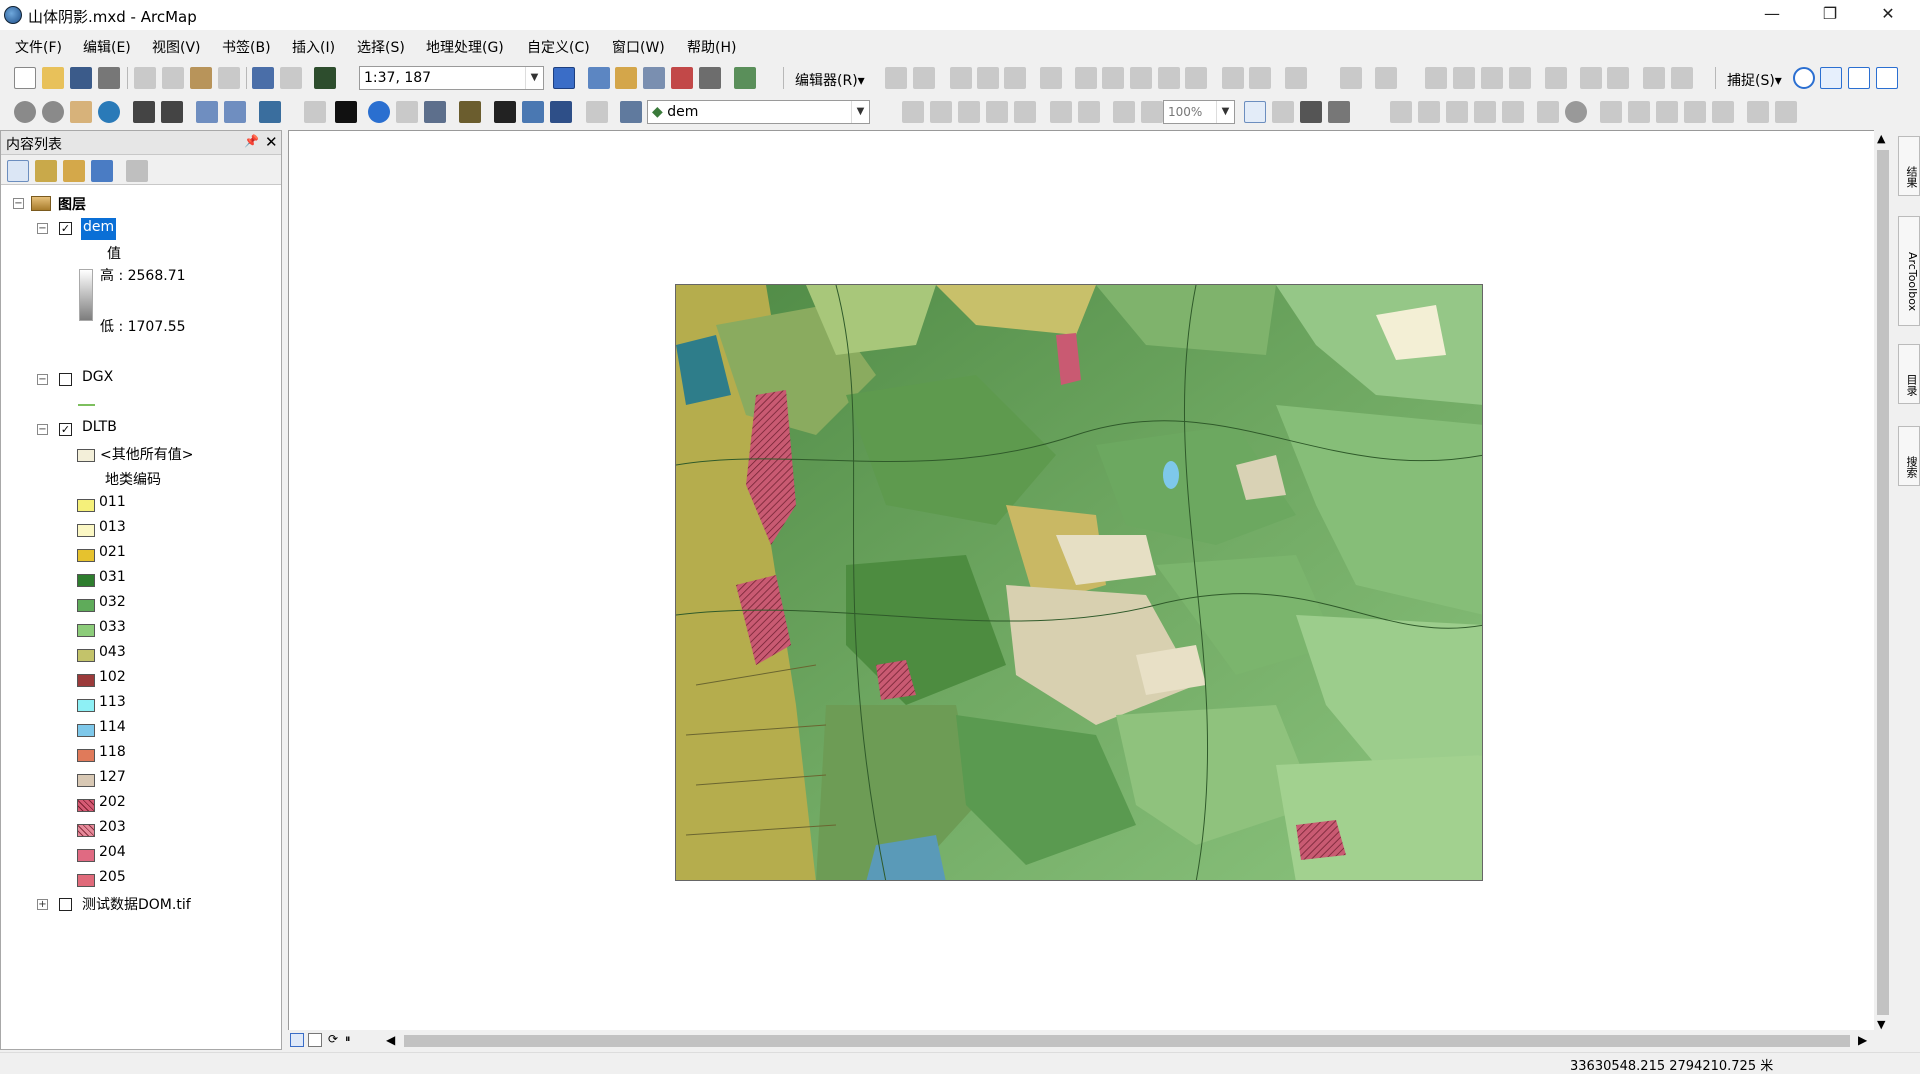  Describe the element at coordinates (626, 78) in the screenshot. I see `catalog-icon` at that location.